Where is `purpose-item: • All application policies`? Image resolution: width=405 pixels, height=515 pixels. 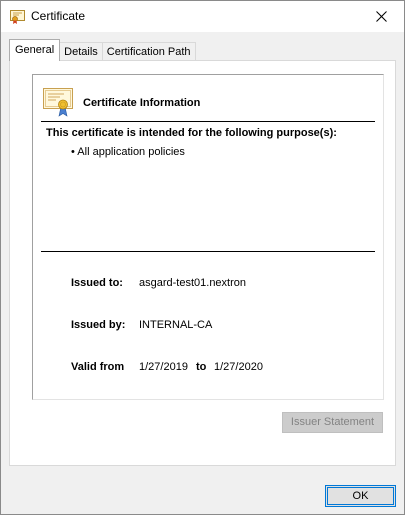 purpose-item: • All application policies is located at coordinates (128, 152).